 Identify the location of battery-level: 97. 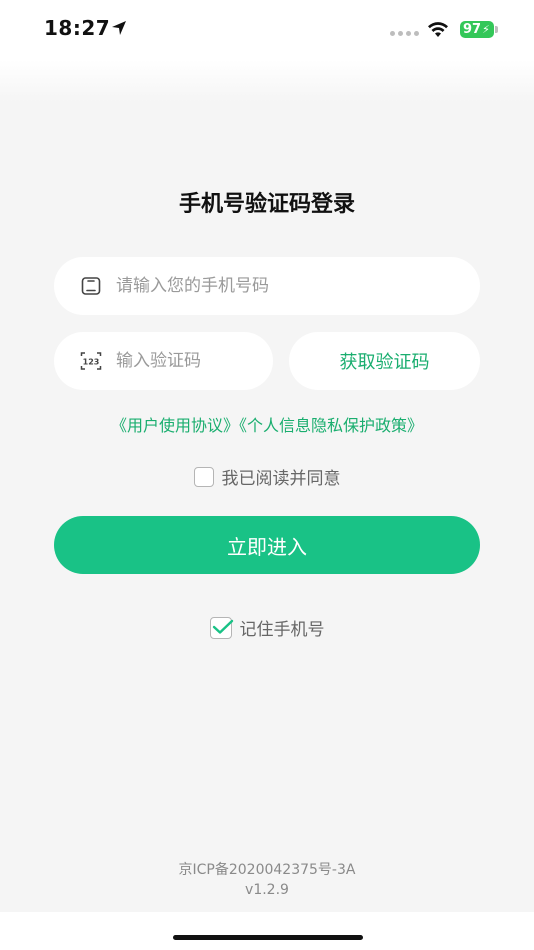
(472, 29).